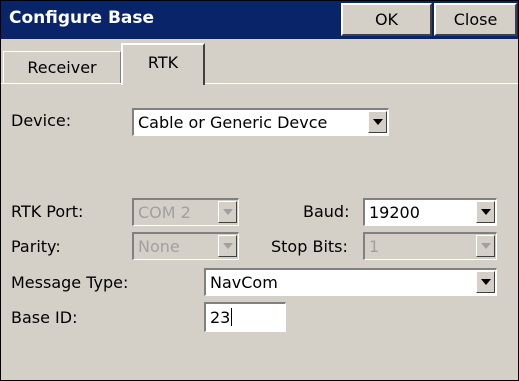 The image size is (519, 381). I want to click on ok-button-label: OK, so click(386, 19).